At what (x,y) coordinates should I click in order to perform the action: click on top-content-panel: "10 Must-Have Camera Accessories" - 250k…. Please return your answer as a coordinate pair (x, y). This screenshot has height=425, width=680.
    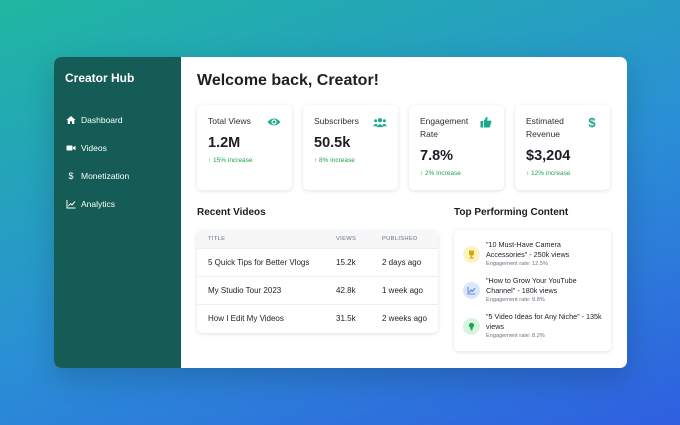
    Looking at the image, I should click on (532, 290).